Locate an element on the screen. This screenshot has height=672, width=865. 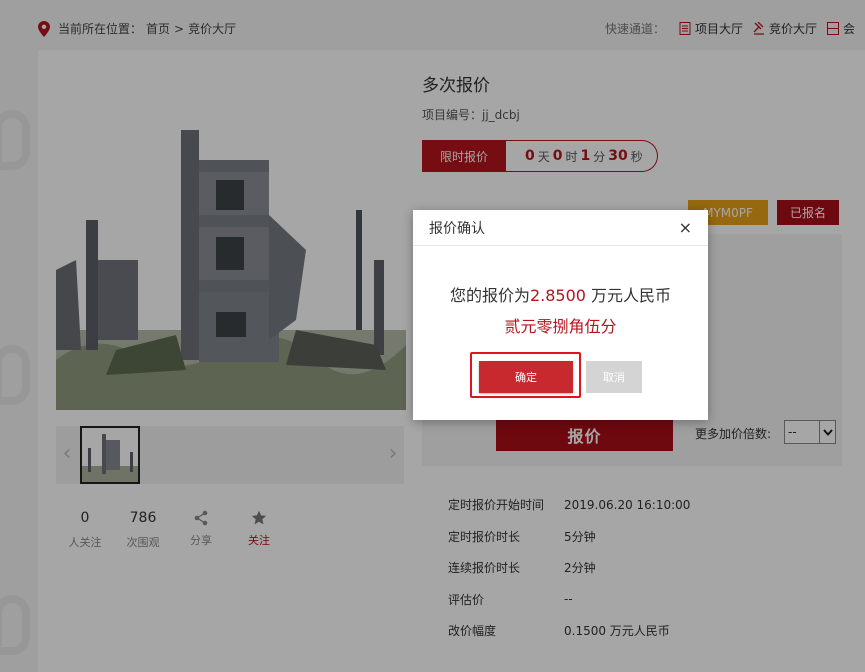
dialog-title: 报价确认 is located at coordinates (457, 228).